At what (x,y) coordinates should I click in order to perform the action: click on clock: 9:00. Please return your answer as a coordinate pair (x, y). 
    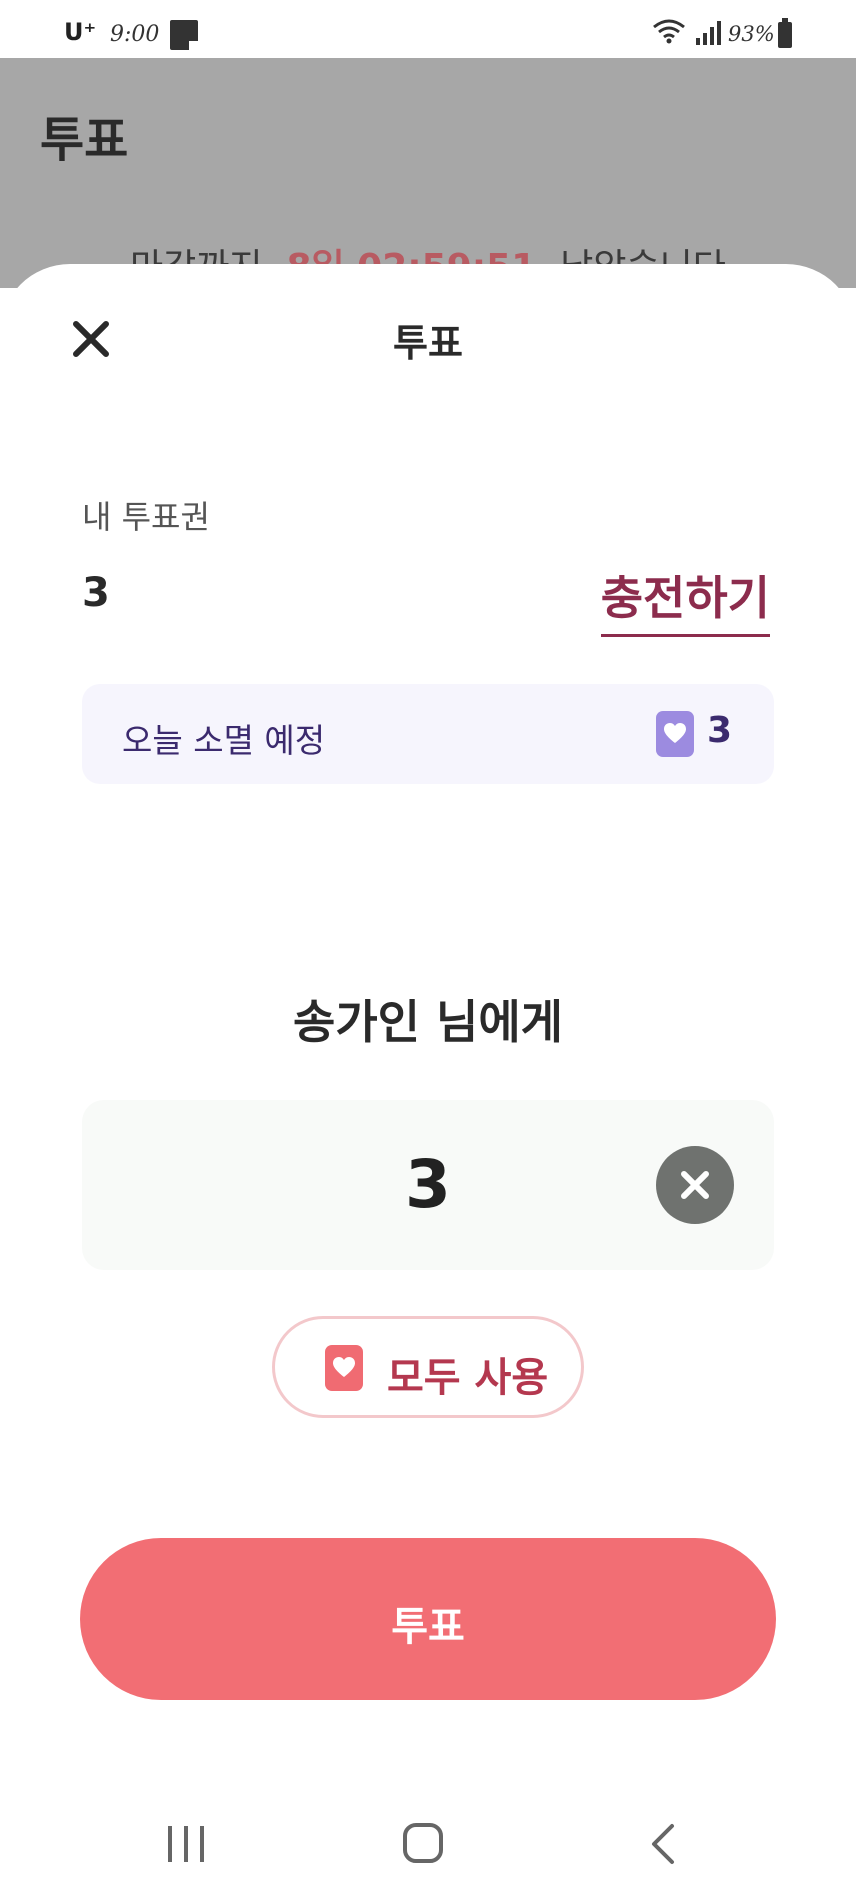
    Looking at the image, I should click on (135, 34).